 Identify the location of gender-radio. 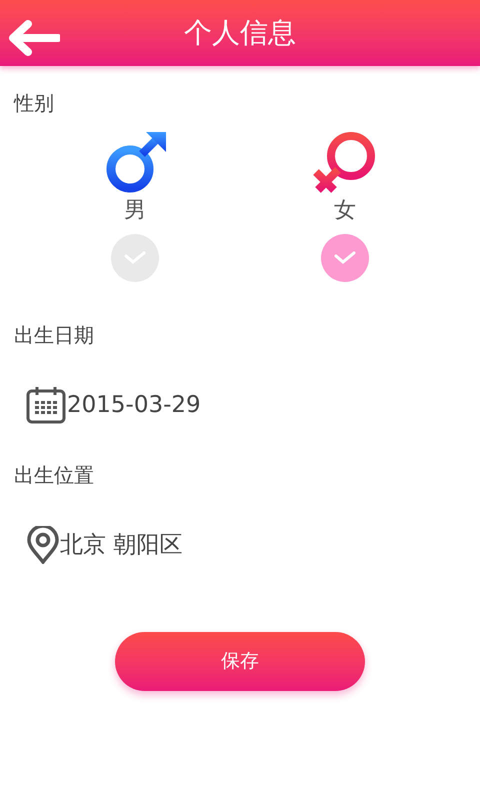
(345, 258).